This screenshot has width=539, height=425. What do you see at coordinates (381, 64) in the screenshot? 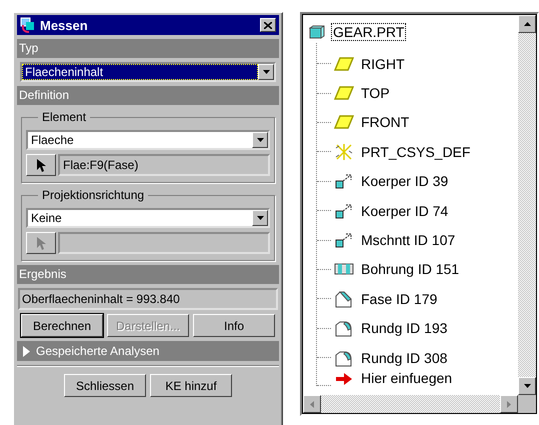
I see `tree-item: RIGHT` at bounding box center [381, 64].